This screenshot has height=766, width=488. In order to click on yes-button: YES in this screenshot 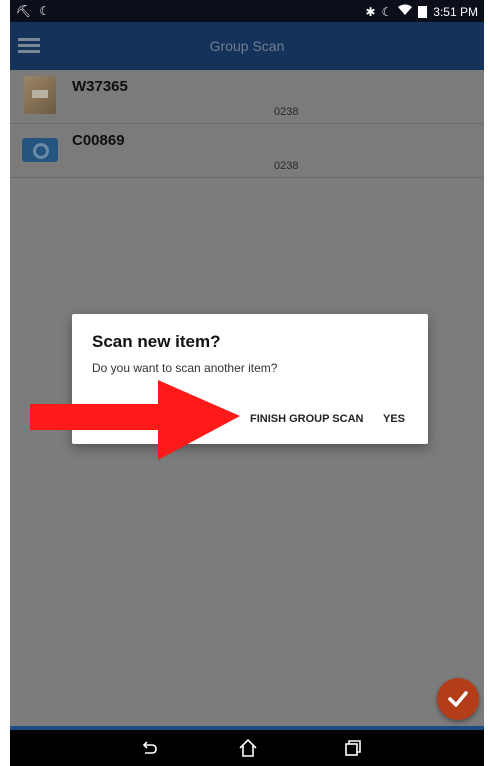, I will do `click(394, 419)`.